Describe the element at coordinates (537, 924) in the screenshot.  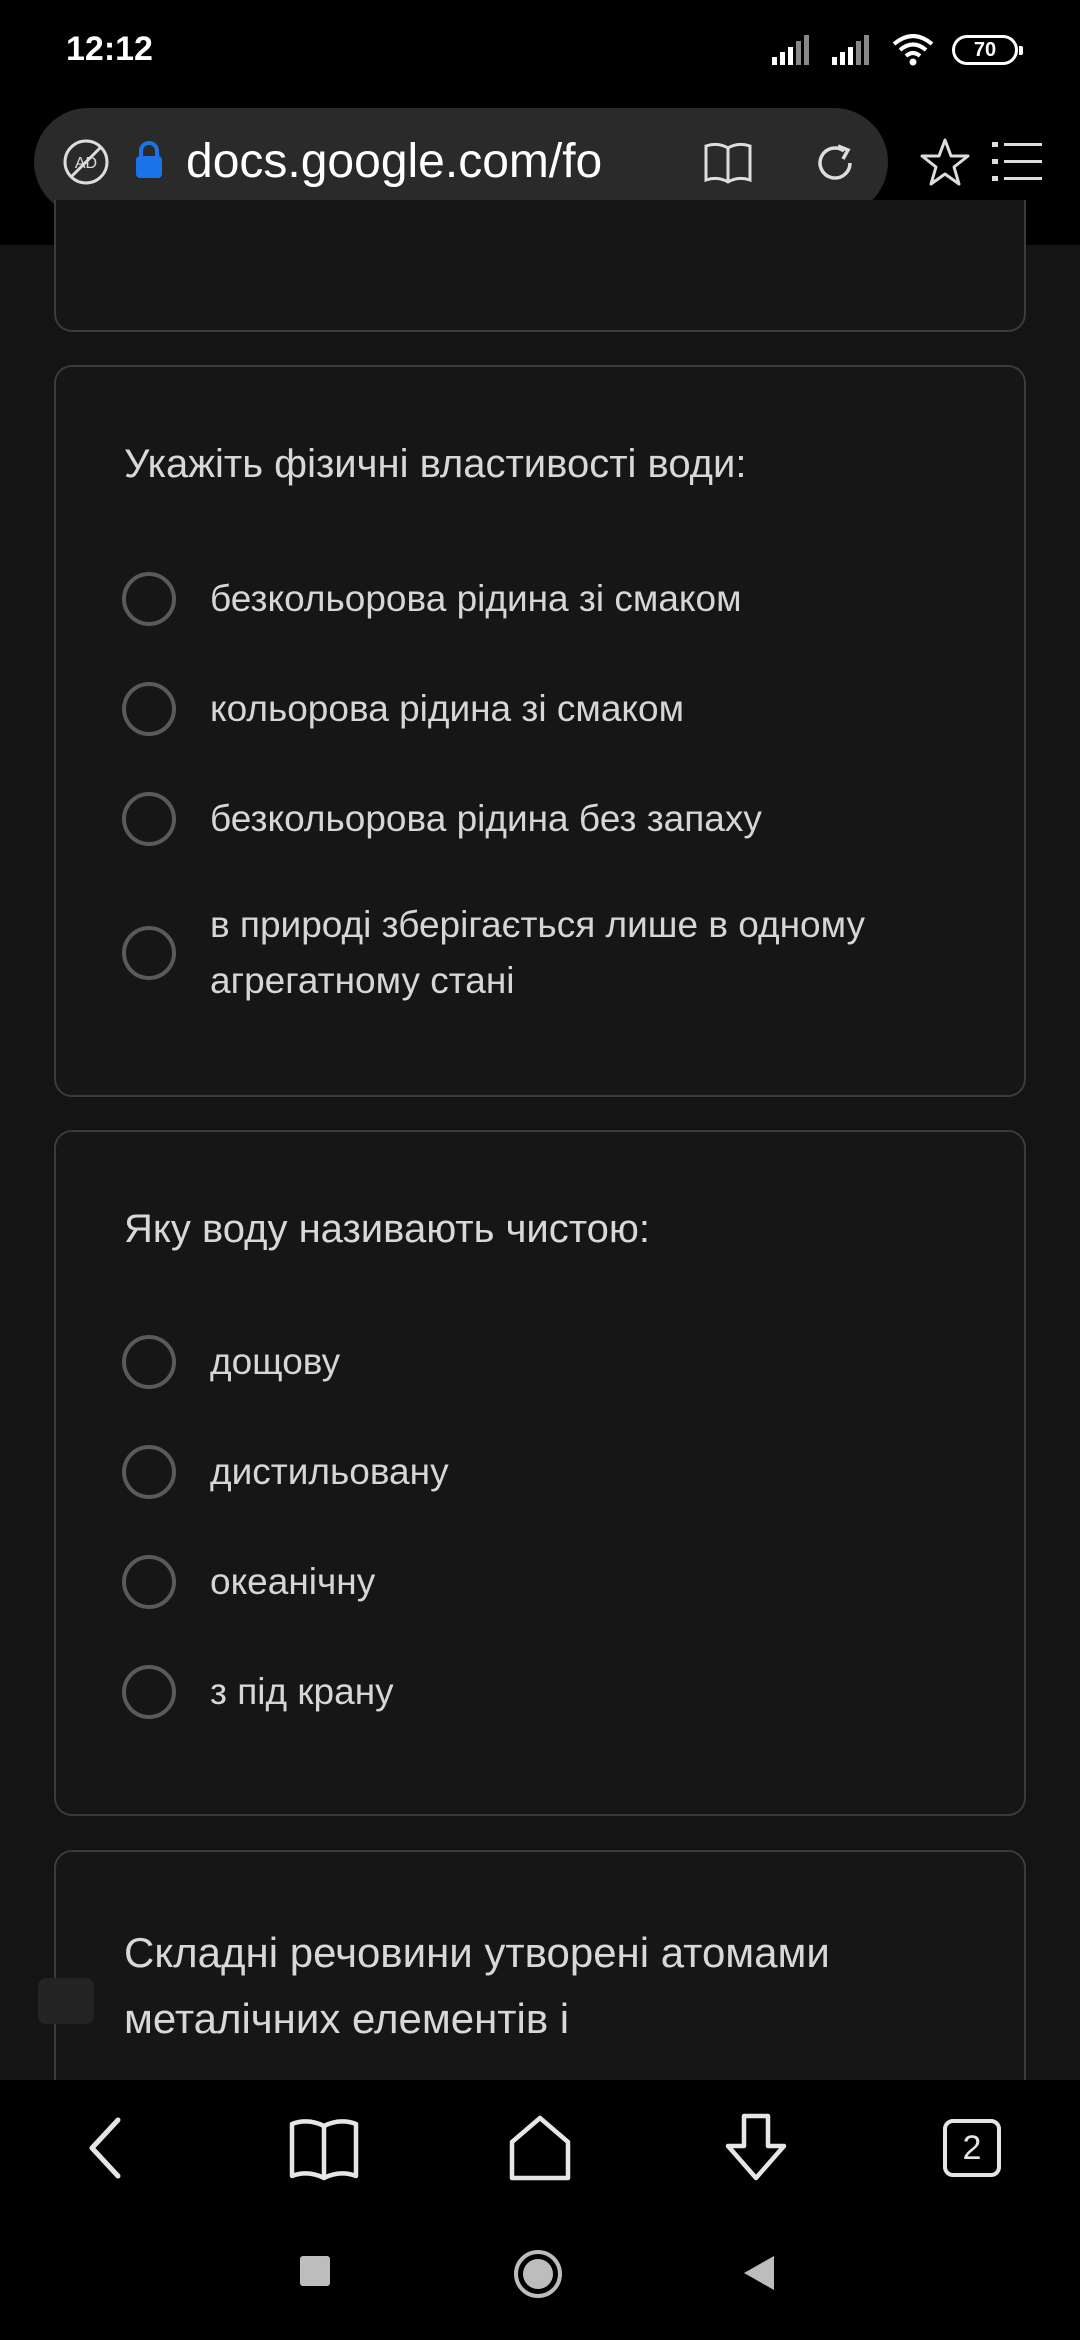
I see `option-label-line: в природі зберігається лише в одному` at that location.